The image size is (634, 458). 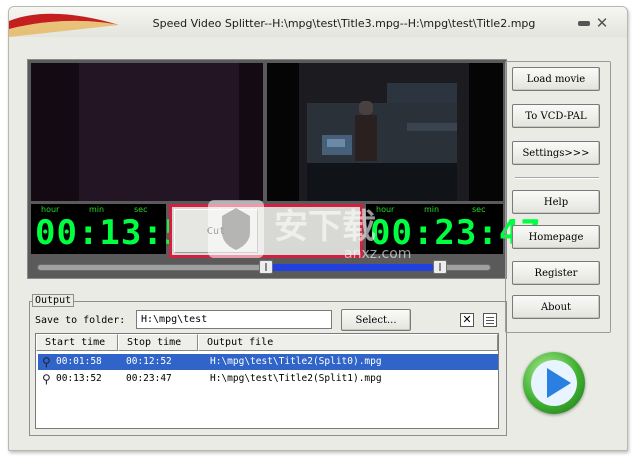 What do you see at coordinates (556, 153) in the screenshot?
I see `settings-button: Settings>>>` at bounding box center [556, 153].